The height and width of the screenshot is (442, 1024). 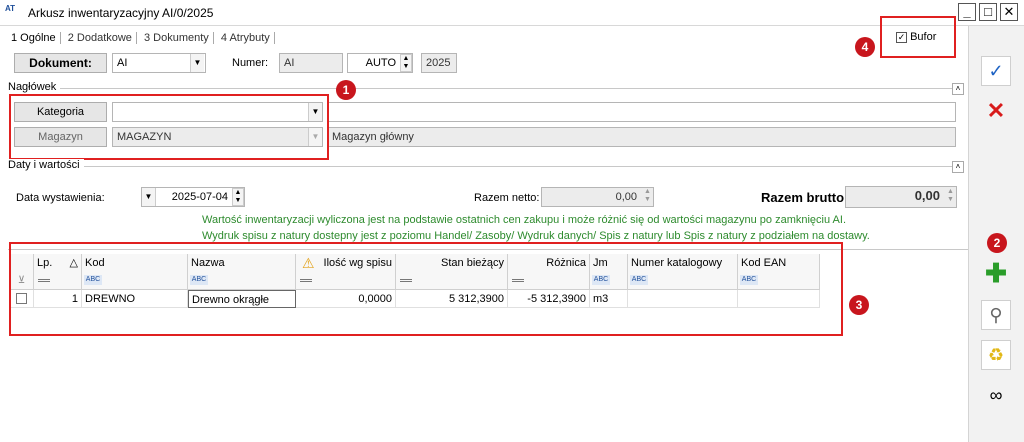 What do you see at coordinates (46, 165) in the screenshot?
I see `dates-section-label: Daty i wartości` at bounding box center [46, 165].